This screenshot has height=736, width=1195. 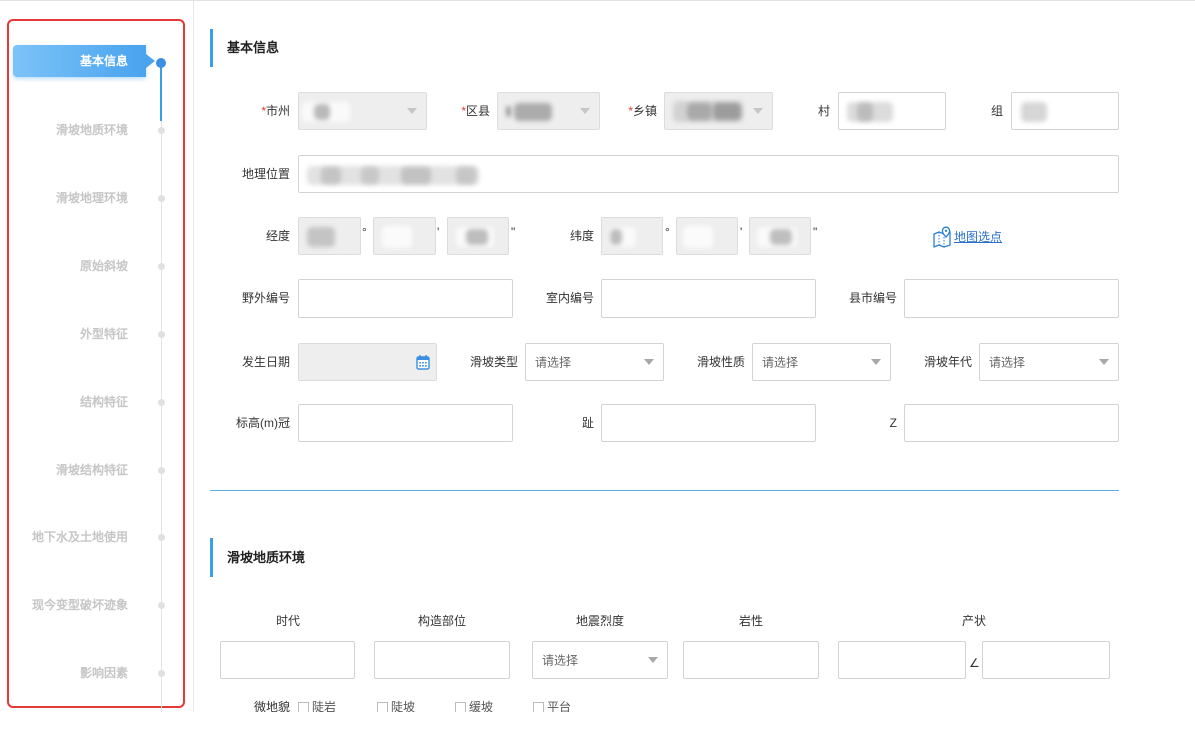 What do you see at coordinates (287, 621) in the screenshot?
I see `column-header-era: 时代` at bounding box center [287, 621].